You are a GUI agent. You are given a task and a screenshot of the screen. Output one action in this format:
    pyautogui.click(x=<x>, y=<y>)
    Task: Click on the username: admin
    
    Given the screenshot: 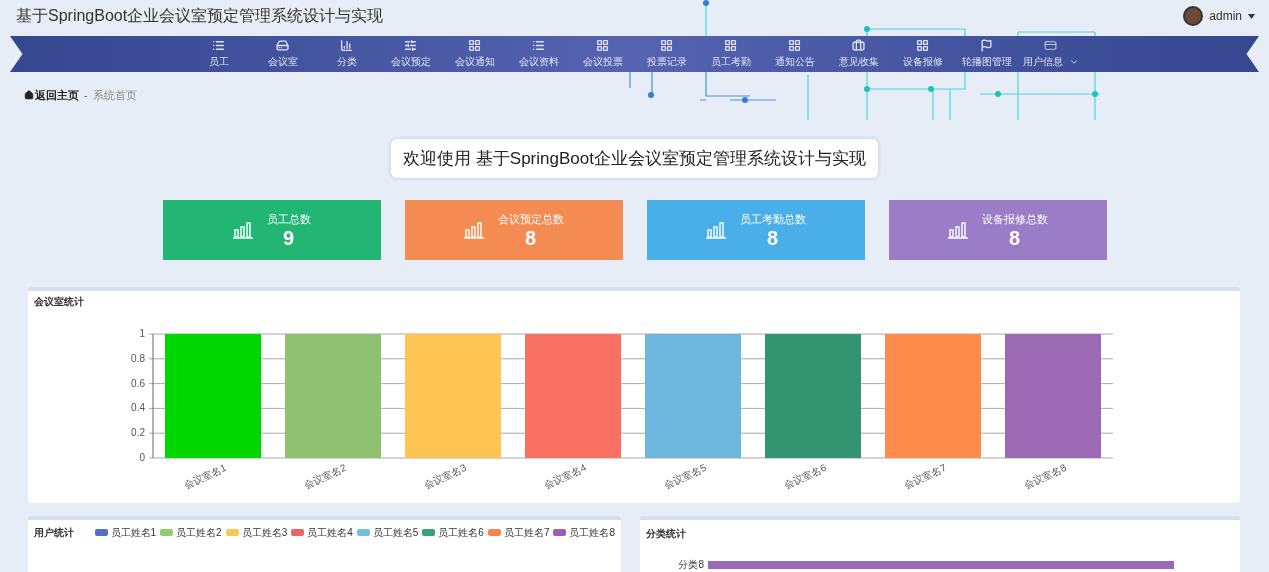 What is the action you would take?
    pyautogui.click(x=1225, y=16)
    